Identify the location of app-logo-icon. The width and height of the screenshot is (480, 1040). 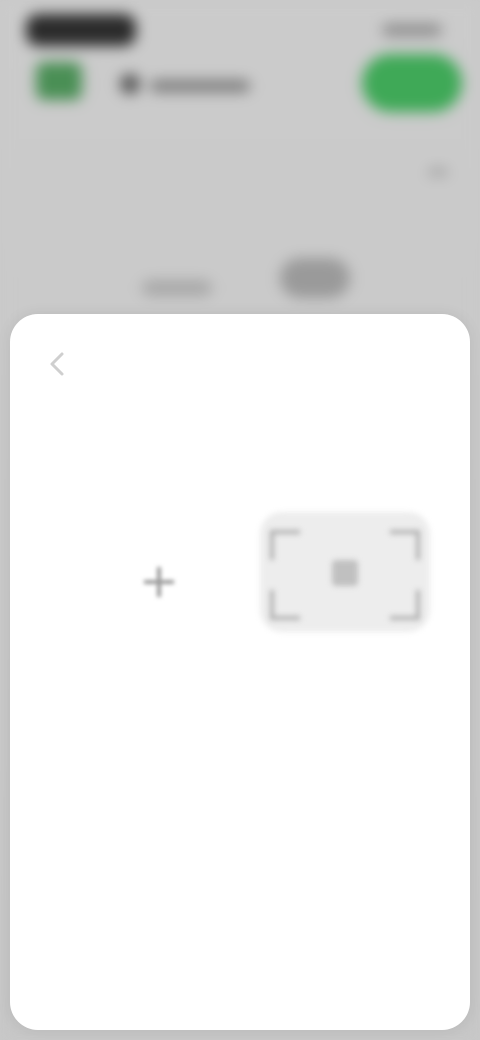
(59, 81).